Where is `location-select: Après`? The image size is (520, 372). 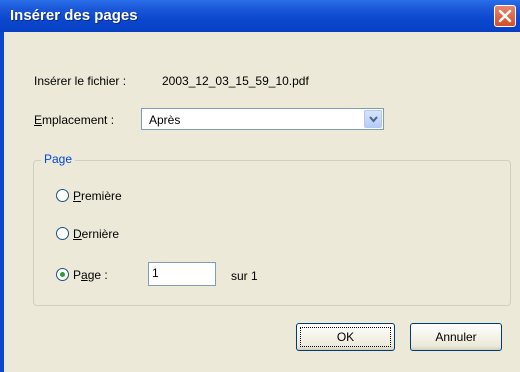 location-select: Après is located at coordinates (262, 119).